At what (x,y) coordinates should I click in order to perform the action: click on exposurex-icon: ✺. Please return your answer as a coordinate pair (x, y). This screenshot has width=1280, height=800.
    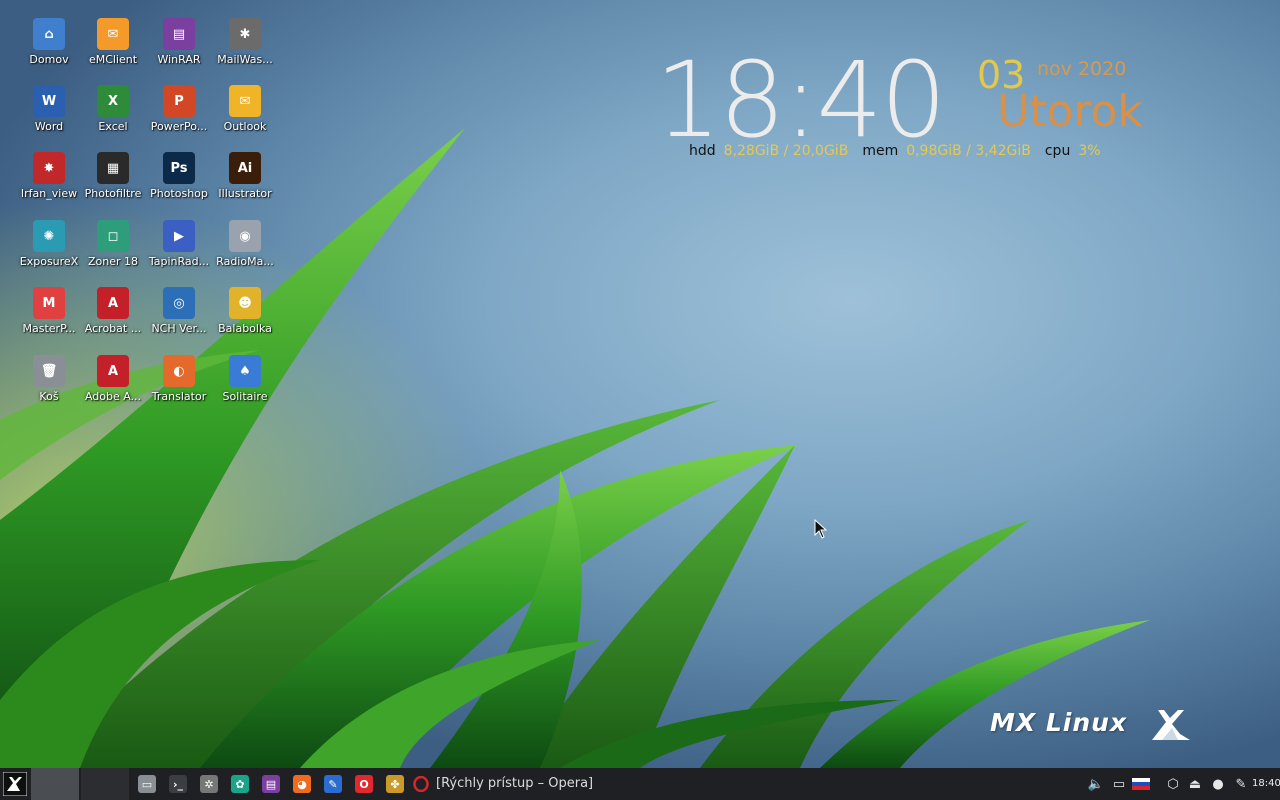
    Looking at the image, I should click on (49, 236).